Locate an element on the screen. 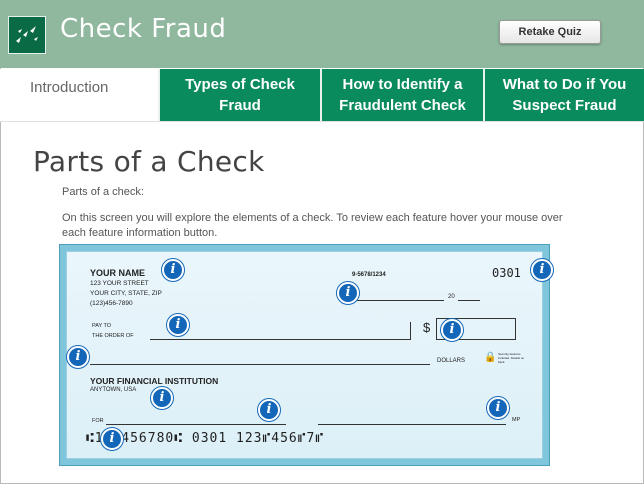  check-street: 123 YOUR STREET is located at coordinates (119, 283).